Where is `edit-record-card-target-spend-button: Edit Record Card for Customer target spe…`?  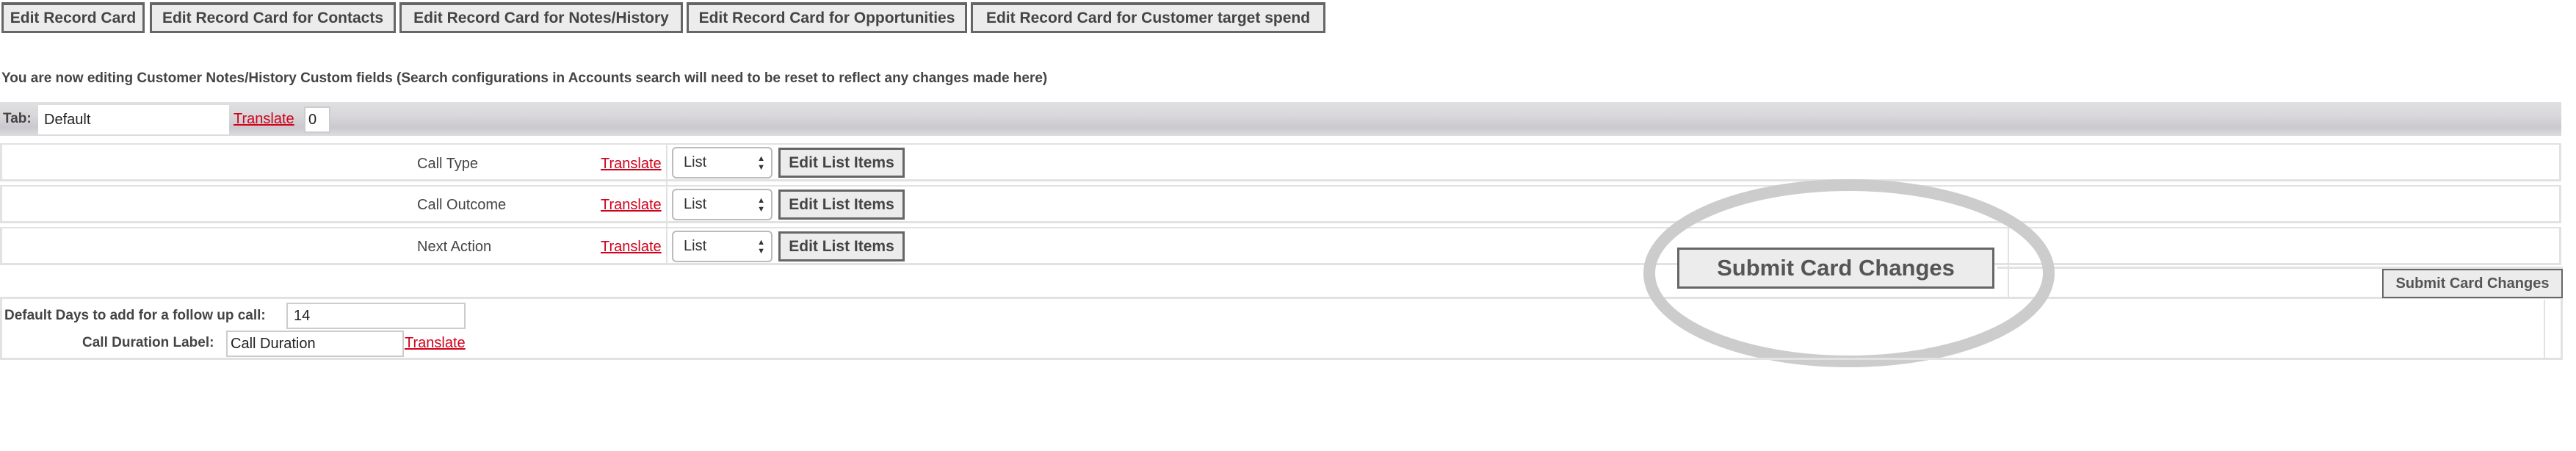 edit-record-card-target-spend-button: Edit Record Card for Customer target spe… is located at coordinates (1148, 17).